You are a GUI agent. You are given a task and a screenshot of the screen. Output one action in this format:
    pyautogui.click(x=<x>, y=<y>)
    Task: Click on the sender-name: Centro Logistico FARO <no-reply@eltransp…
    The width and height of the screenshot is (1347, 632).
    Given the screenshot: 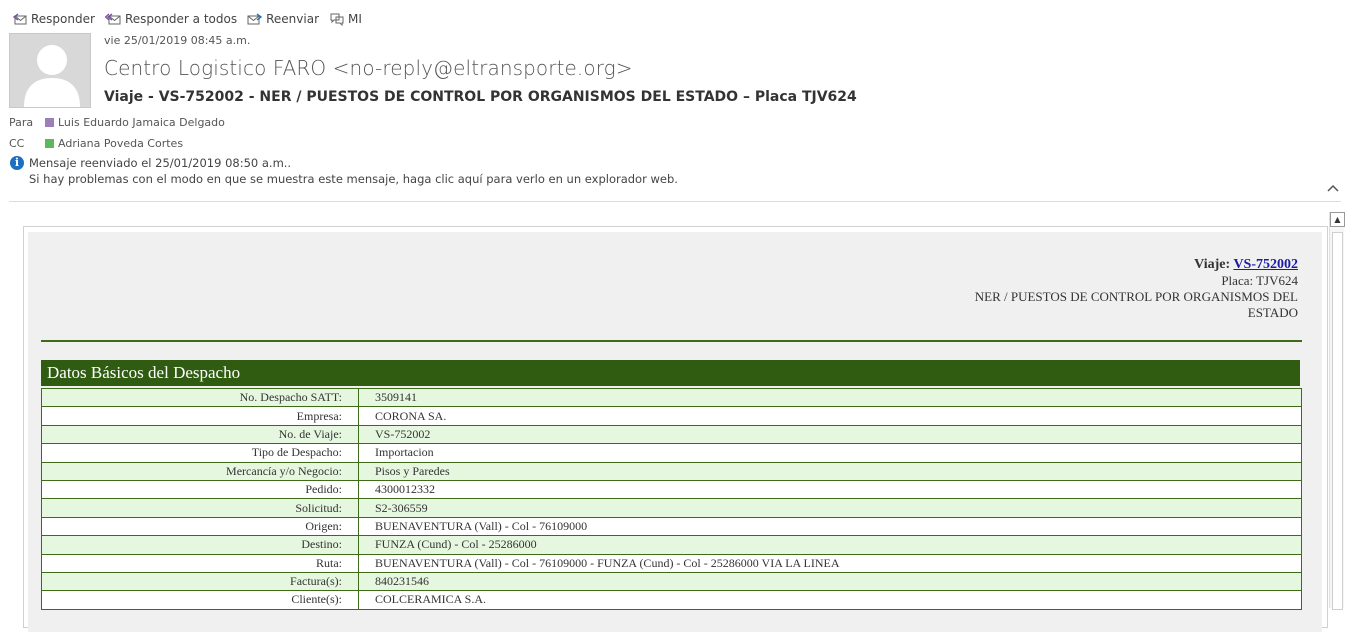 What is the action you would take?
    pyautogui.click(x=368, y=68)
    